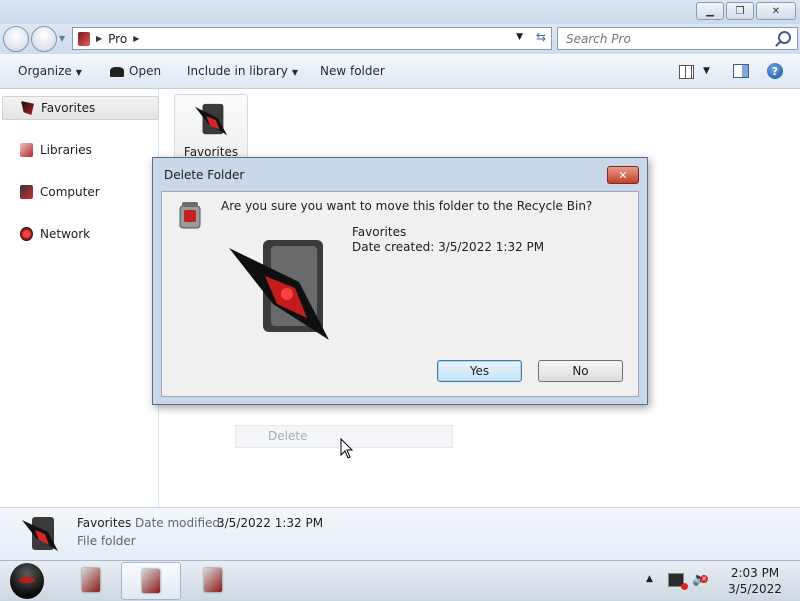 Image resolution: width=800 pixels, height=601 pixels. What do you see at coordinates (541, 37) in the screenshot?
I see `refresh-icon: ⇆` at bounding box center [541, 37].